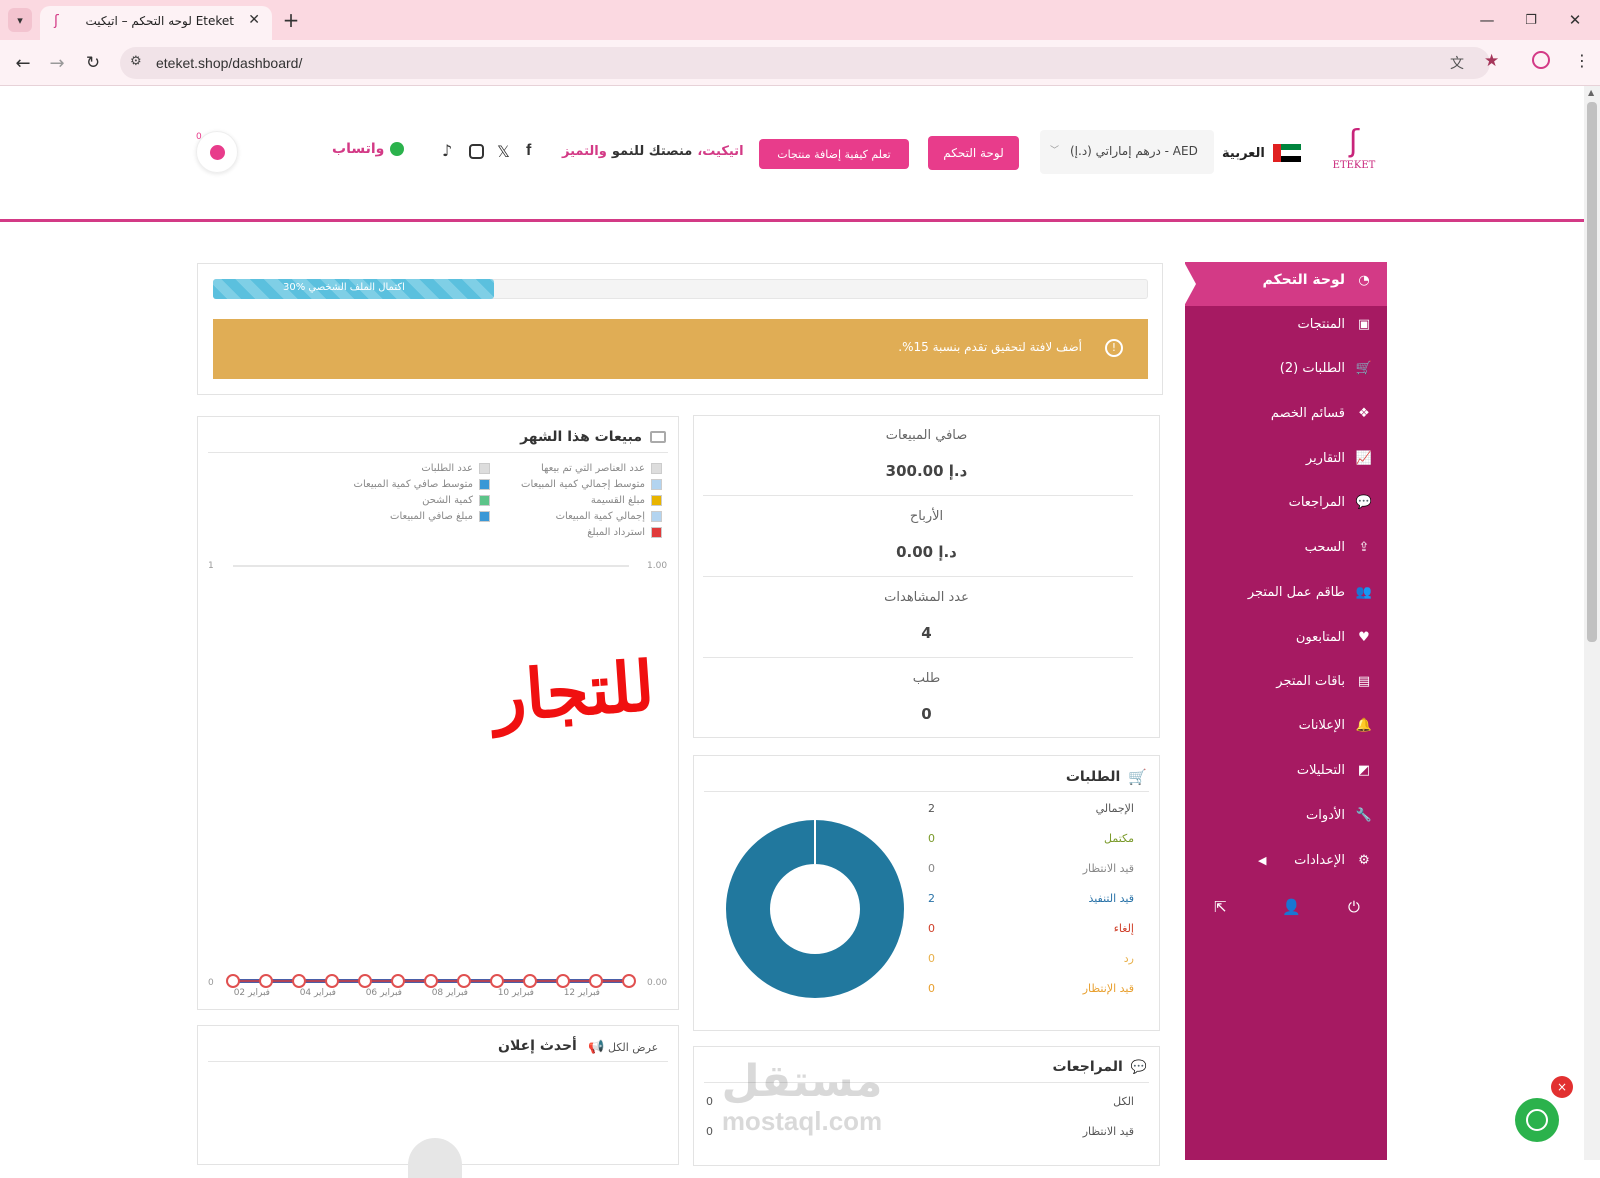 This screenshot has width=1600, height=1178. What do you see at coordinates (918, 495) in the screenshot?
I see `stat-divider` at bounding box center [918, 495].